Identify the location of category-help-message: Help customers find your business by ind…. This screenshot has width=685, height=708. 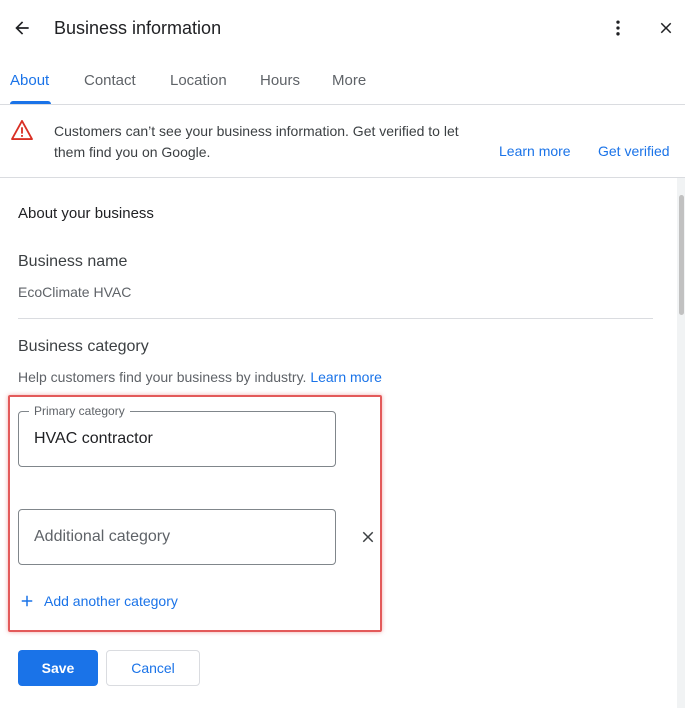
(162, 377).